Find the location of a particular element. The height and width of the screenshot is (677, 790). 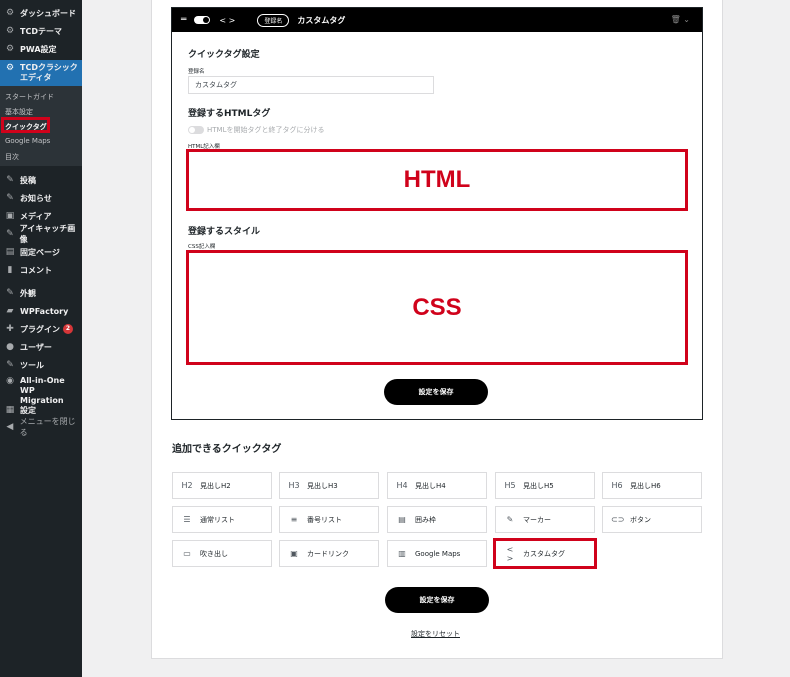

heading-h4-icon: H4 is located at coordinates (402, 485).